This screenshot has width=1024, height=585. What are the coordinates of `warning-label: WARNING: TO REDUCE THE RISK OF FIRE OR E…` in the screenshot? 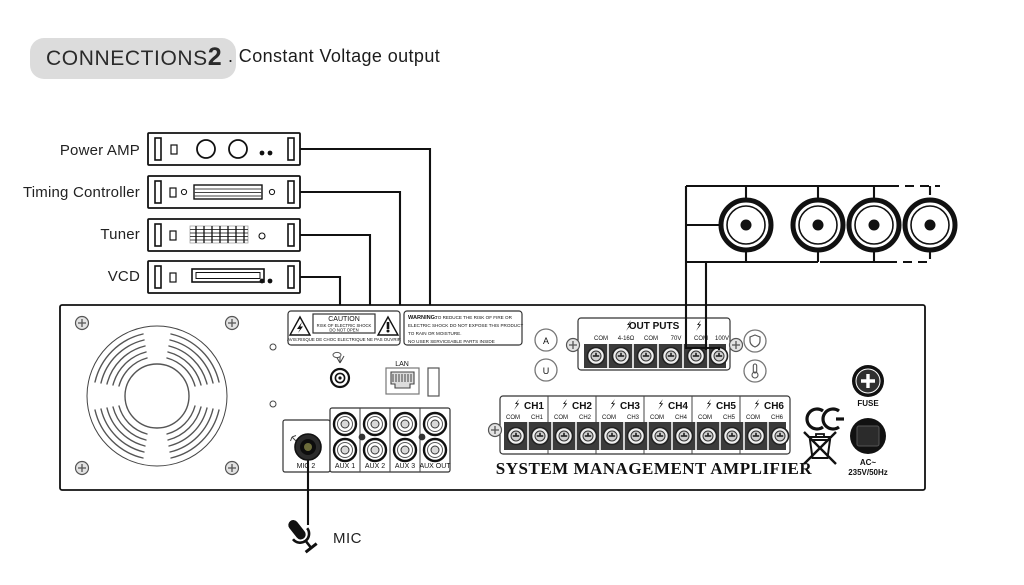 It's located at (463, 328).